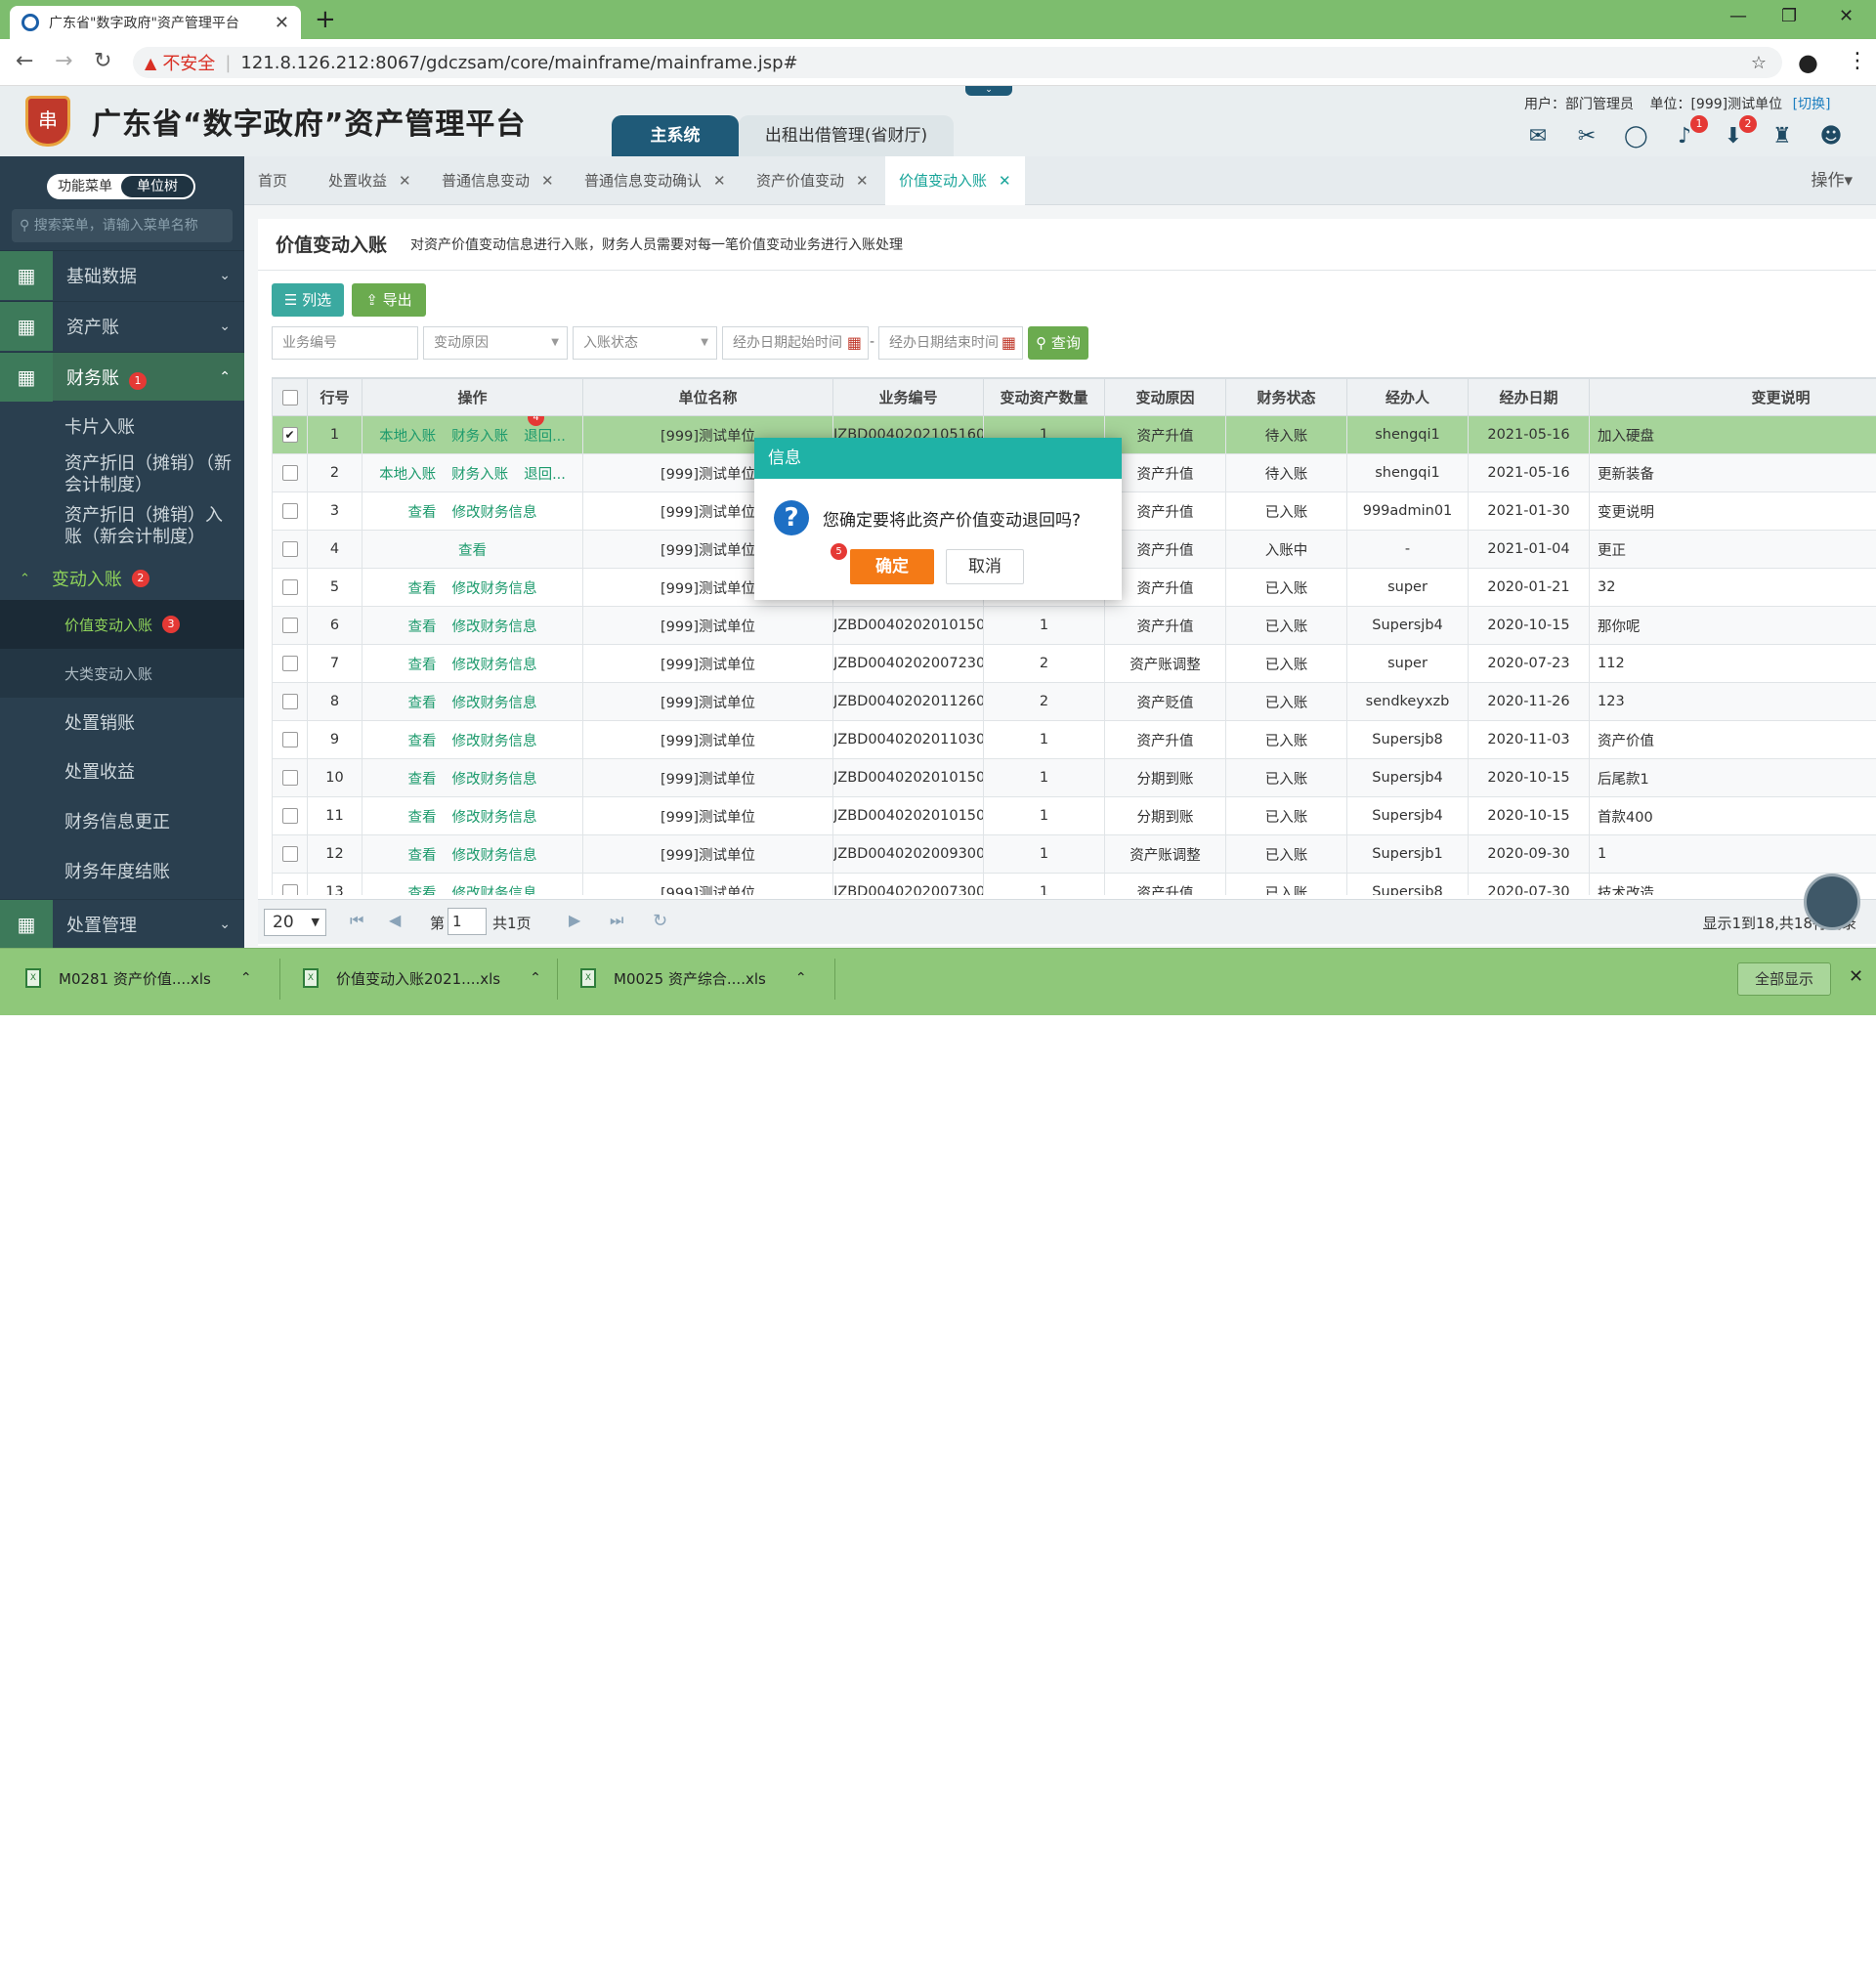 This screenshot has width=1876, height=1964. I want to click on search-icon: ◯, so click(1635, 137).